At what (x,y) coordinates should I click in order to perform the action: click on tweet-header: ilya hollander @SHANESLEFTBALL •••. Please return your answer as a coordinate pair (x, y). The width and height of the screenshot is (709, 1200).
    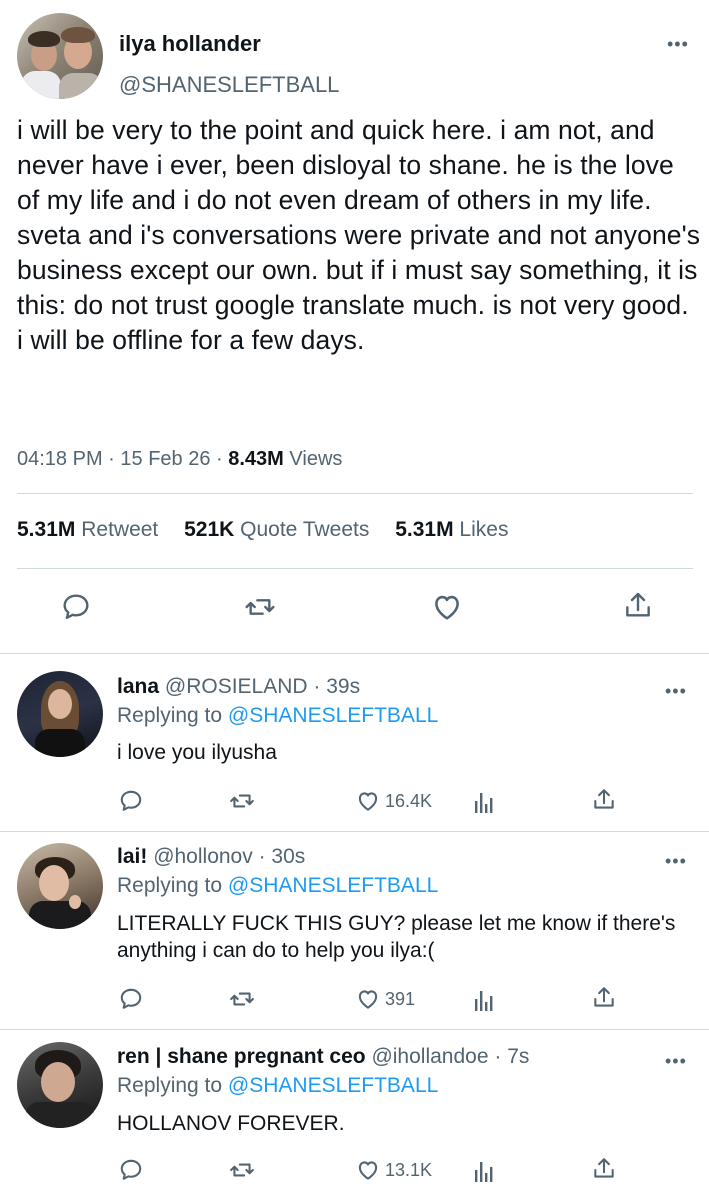
    Looking at the image, I should click on (357, 58).